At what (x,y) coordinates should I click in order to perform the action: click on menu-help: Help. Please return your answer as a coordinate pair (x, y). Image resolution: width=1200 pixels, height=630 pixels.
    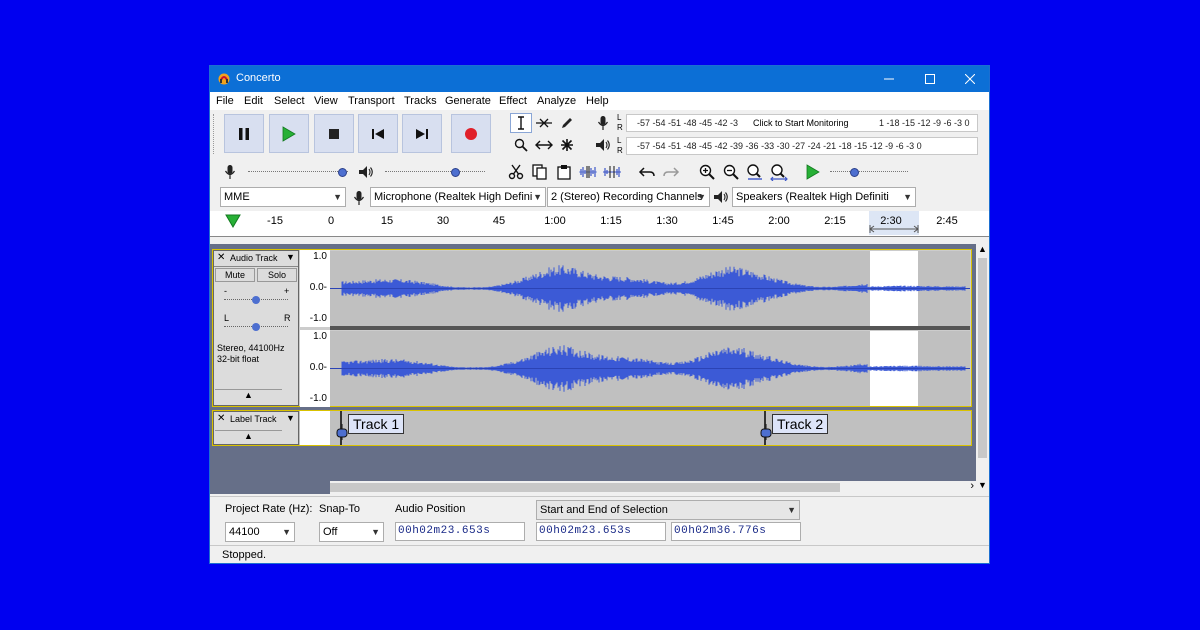
    Looking at the image, I should click on (597, 101).